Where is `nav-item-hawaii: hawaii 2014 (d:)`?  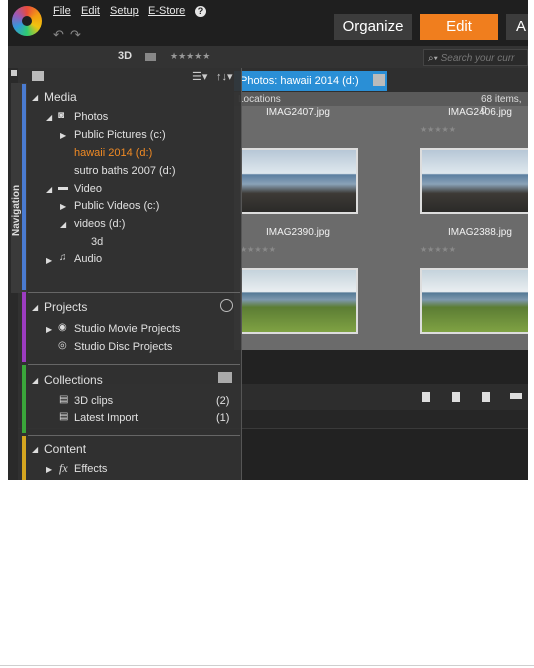
nav-item-hawaii: hawaii 2014 (d:) is located at coordinates (113, 153).